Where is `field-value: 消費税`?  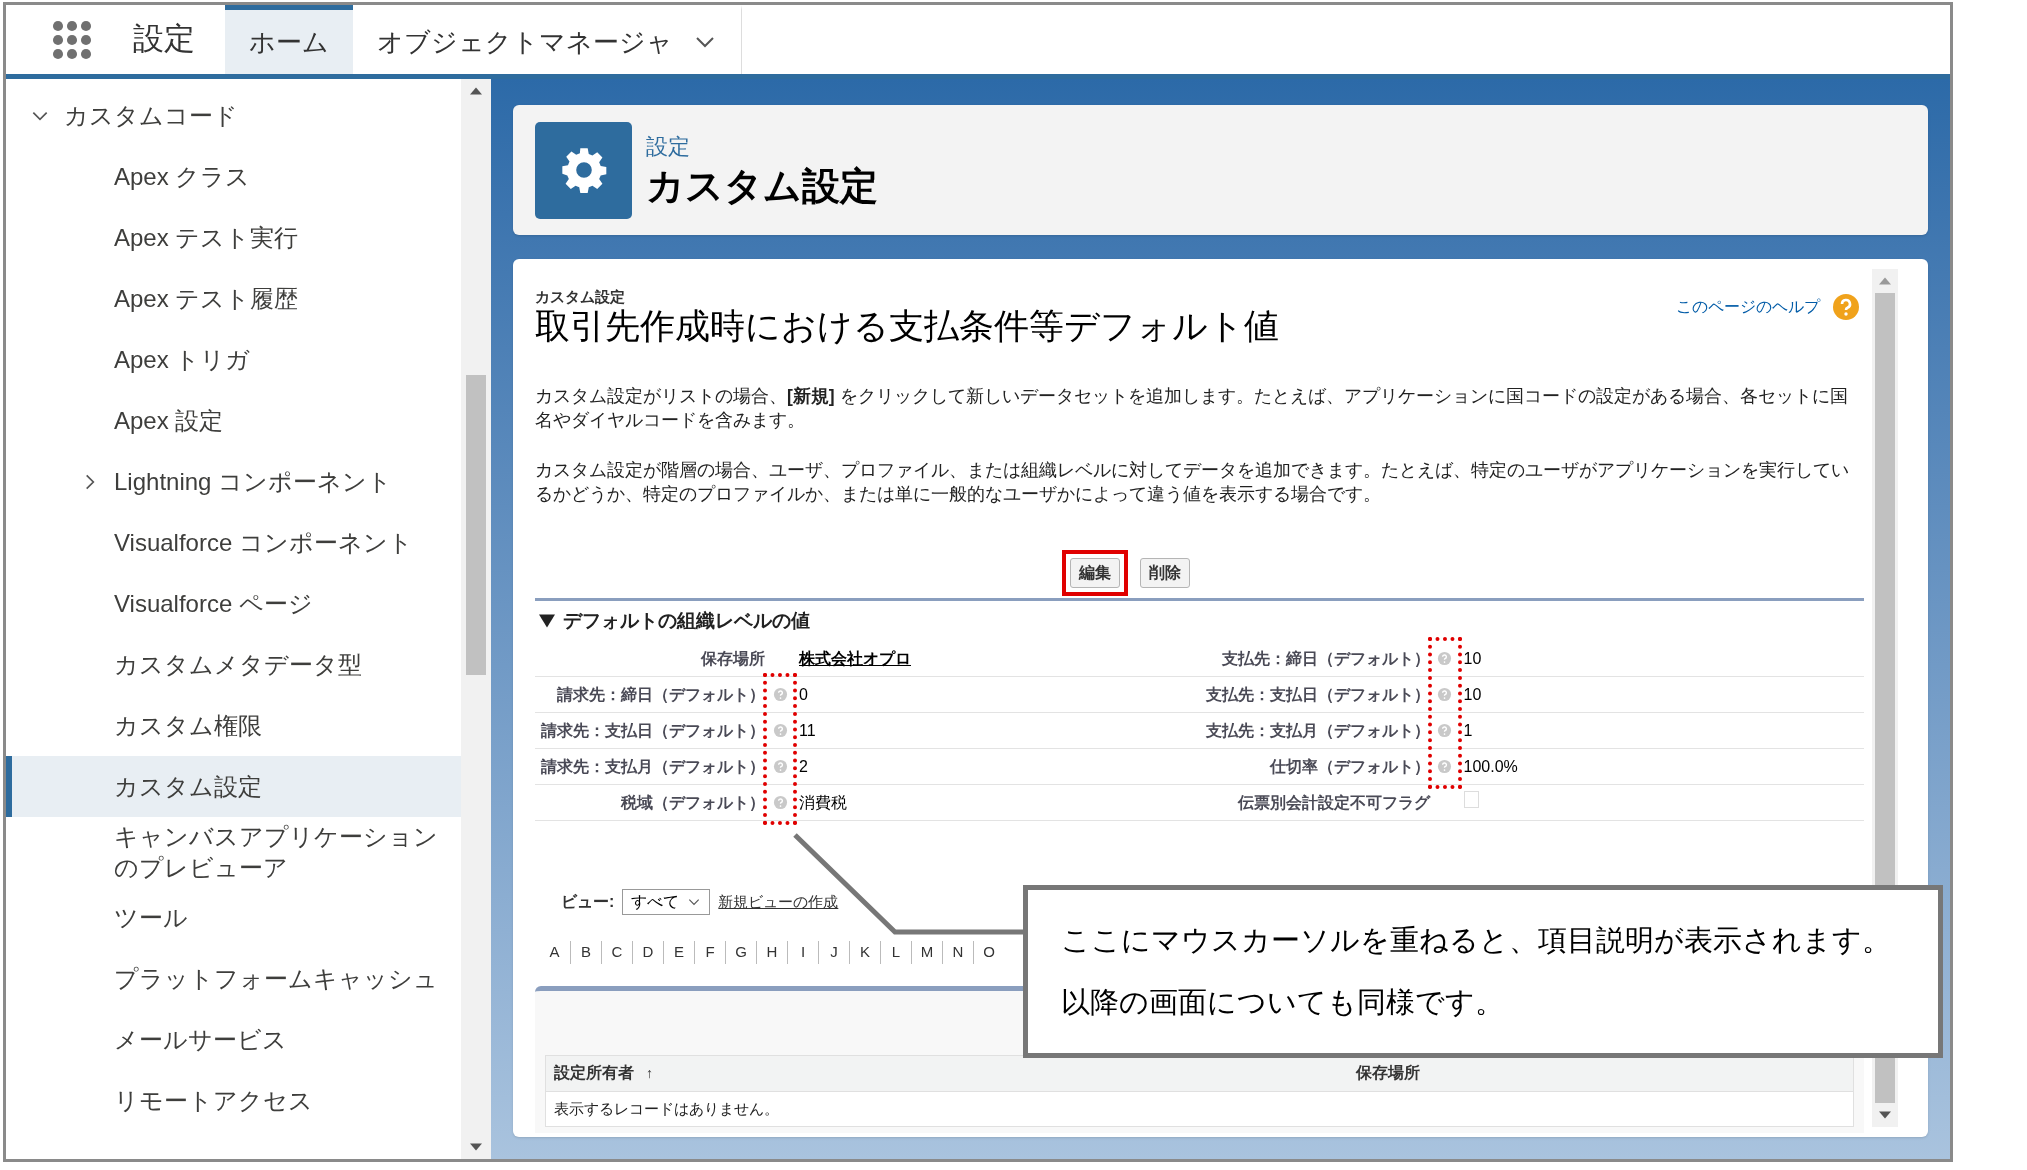 field-value: 消費税 is located at coordinates (823, 802).